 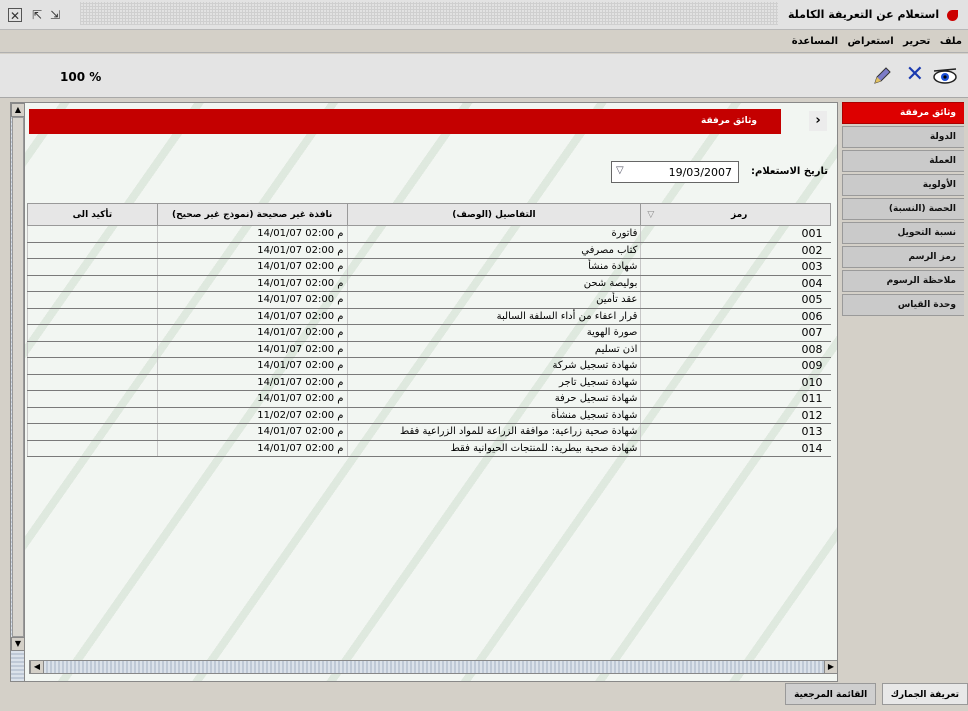 I want to click on scroll-right-icon: ▶, so click(x=830, y=667).